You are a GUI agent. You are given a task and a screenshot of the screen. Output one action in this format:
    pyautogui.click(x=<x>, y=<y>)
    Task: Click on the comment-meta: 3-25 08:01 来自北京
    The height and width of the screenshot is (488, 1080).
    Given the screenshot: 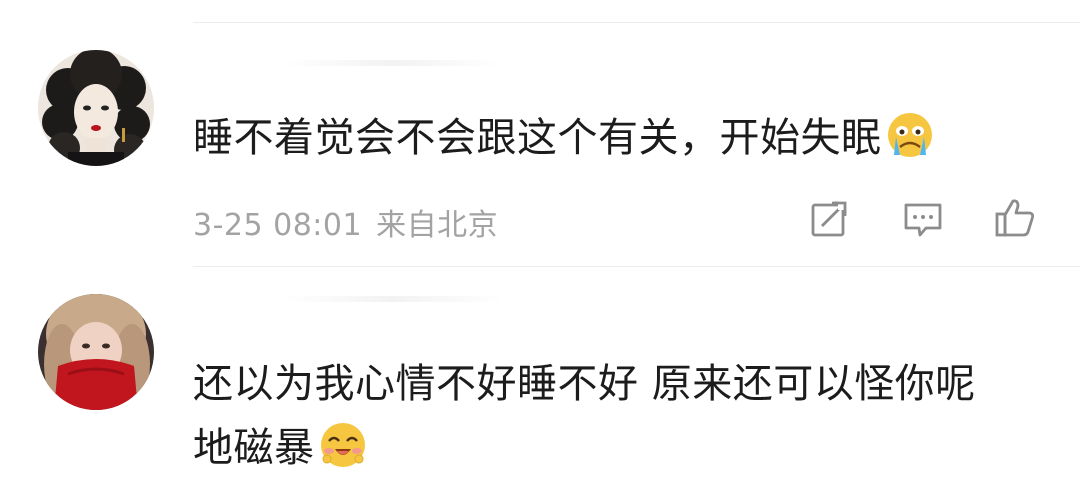 What is the action you would take?
    pyautogui.click(x=352, y=222)
    